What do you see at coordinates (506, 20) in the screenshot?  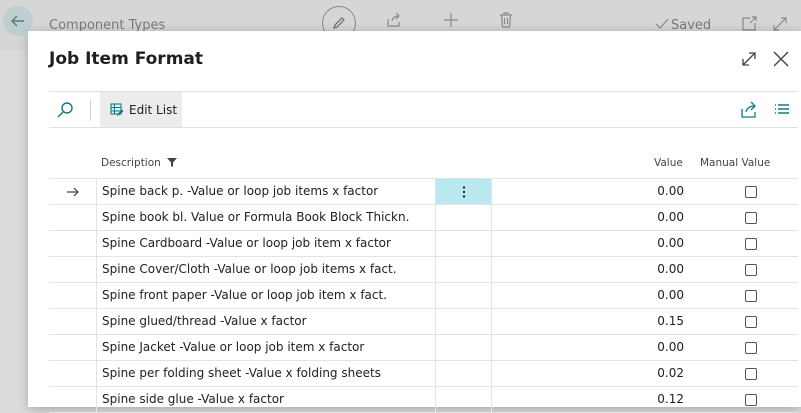 I see `background-delete-icon` at bounding box center [506, 20].